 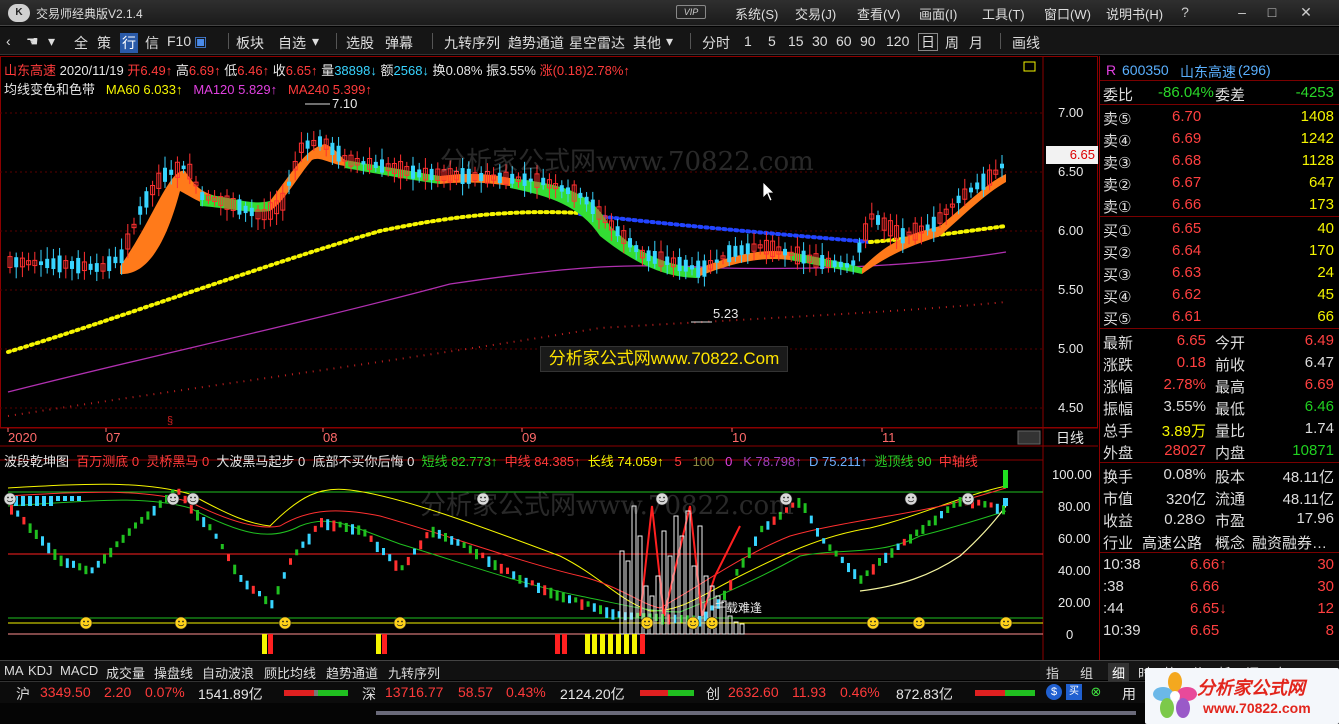 I want to click on toolbar-separator, so click(x=690, y=41).